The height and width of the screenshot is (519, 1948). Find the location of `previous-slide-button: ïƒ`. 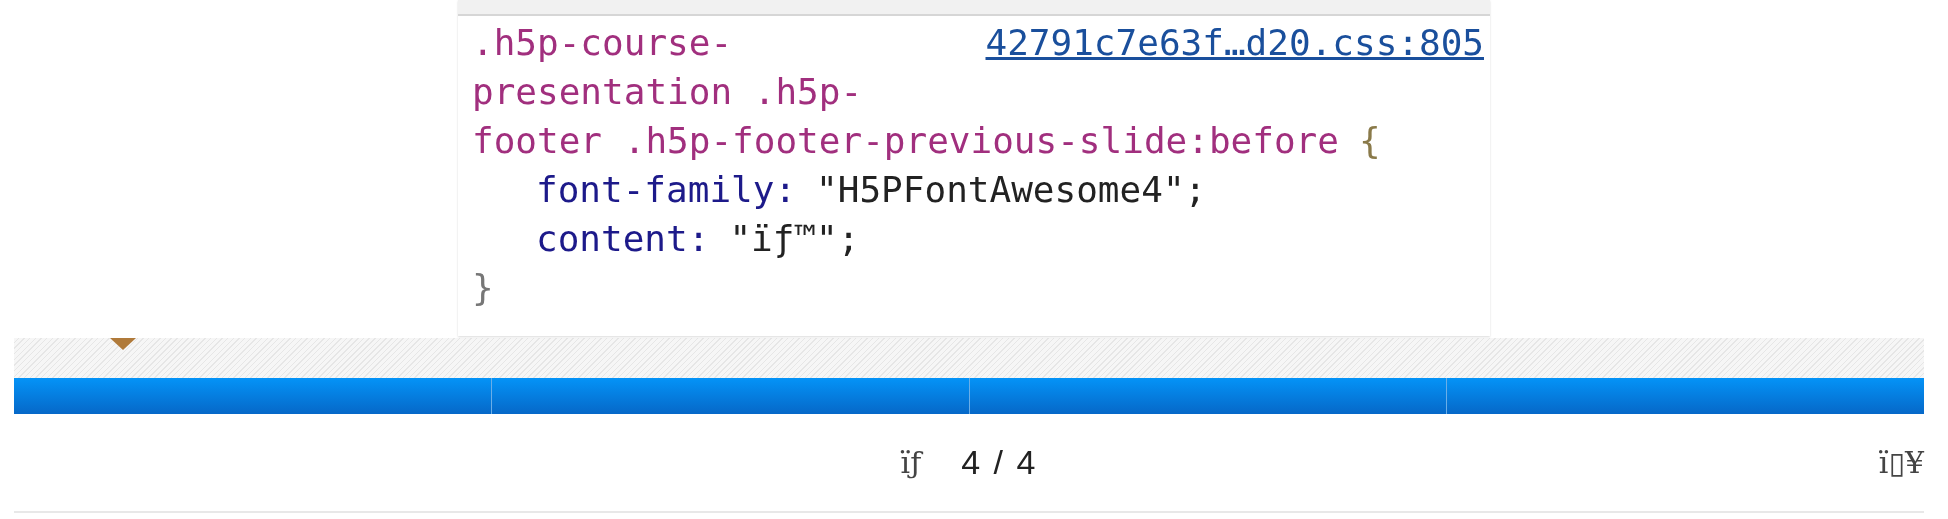

previous-slide-button: ïƒ is located at coordinates (911, 462).